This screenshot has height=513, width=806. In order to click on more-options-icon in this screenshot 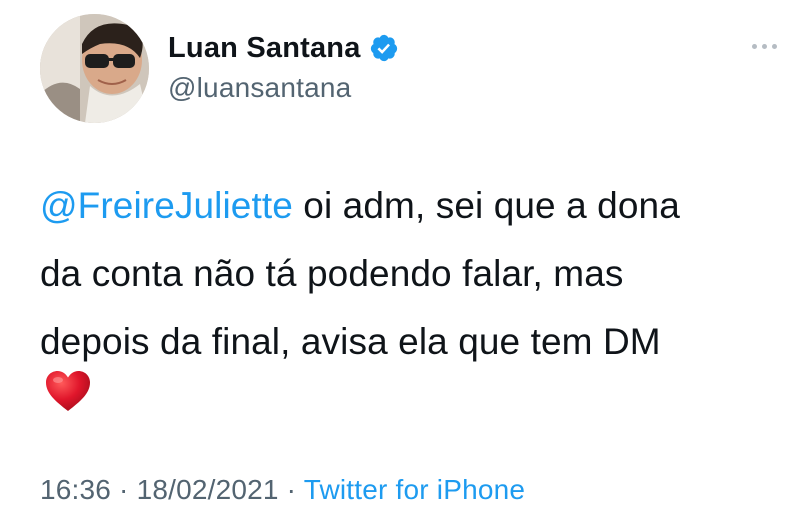, I will do `click(764, 46)`.